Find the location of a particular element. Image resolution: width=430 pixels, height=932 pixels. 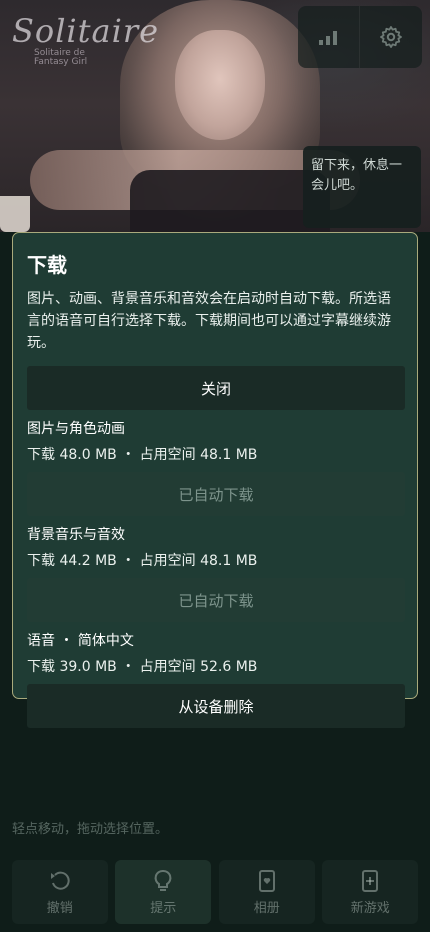

delete-voice-button: 从设备删除 is located at coordinates (216, 706).